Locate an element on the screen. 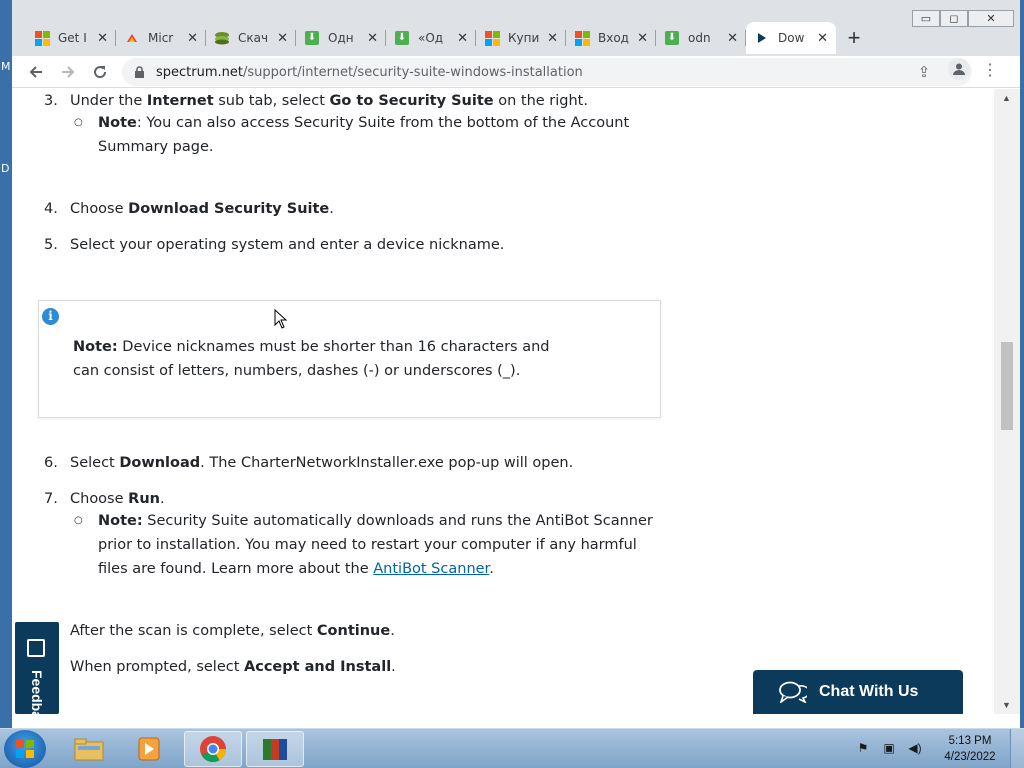 This screenshot has height=768, width=1024. share-icon: ⇪ is located at coordinates (924, 72).